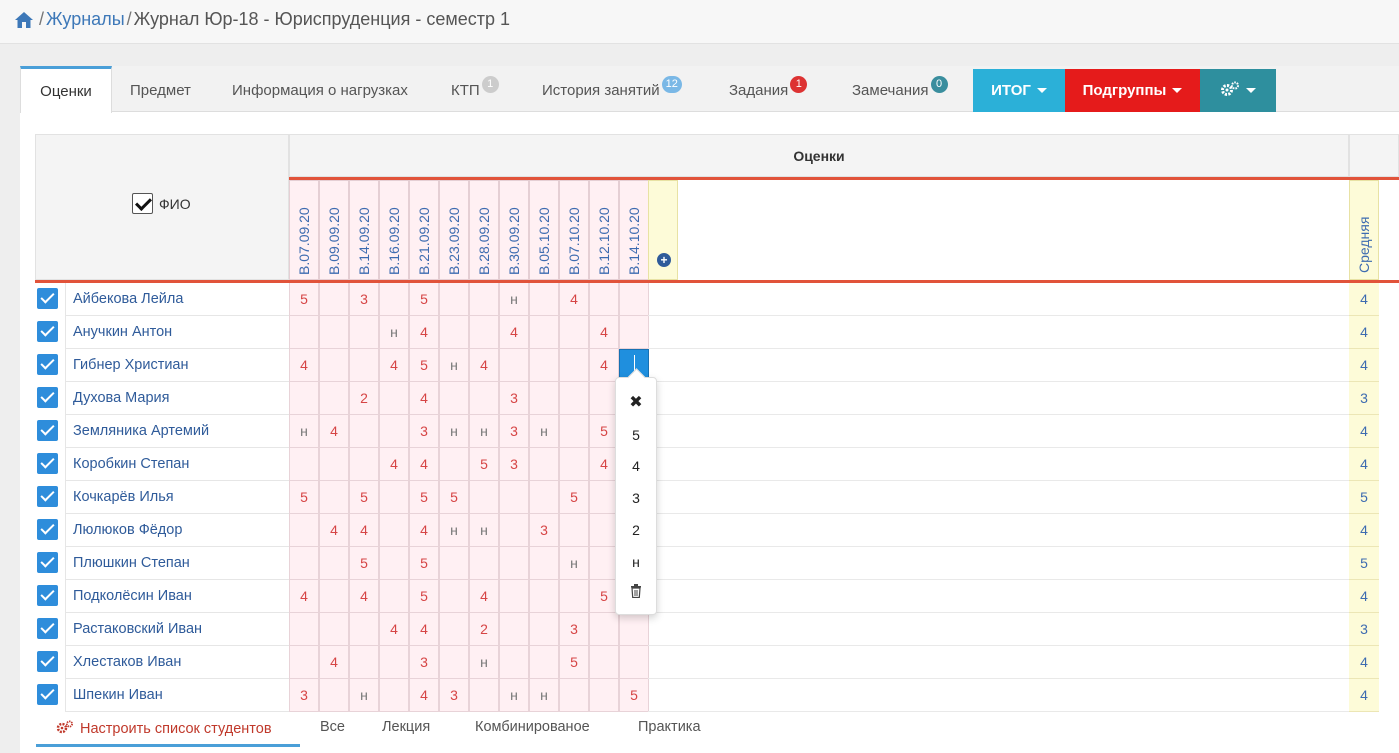  Describe the element at coordinates (177, 497) in the screenshot. I see `student-name-link: Кочкарёв Илья` at that location.